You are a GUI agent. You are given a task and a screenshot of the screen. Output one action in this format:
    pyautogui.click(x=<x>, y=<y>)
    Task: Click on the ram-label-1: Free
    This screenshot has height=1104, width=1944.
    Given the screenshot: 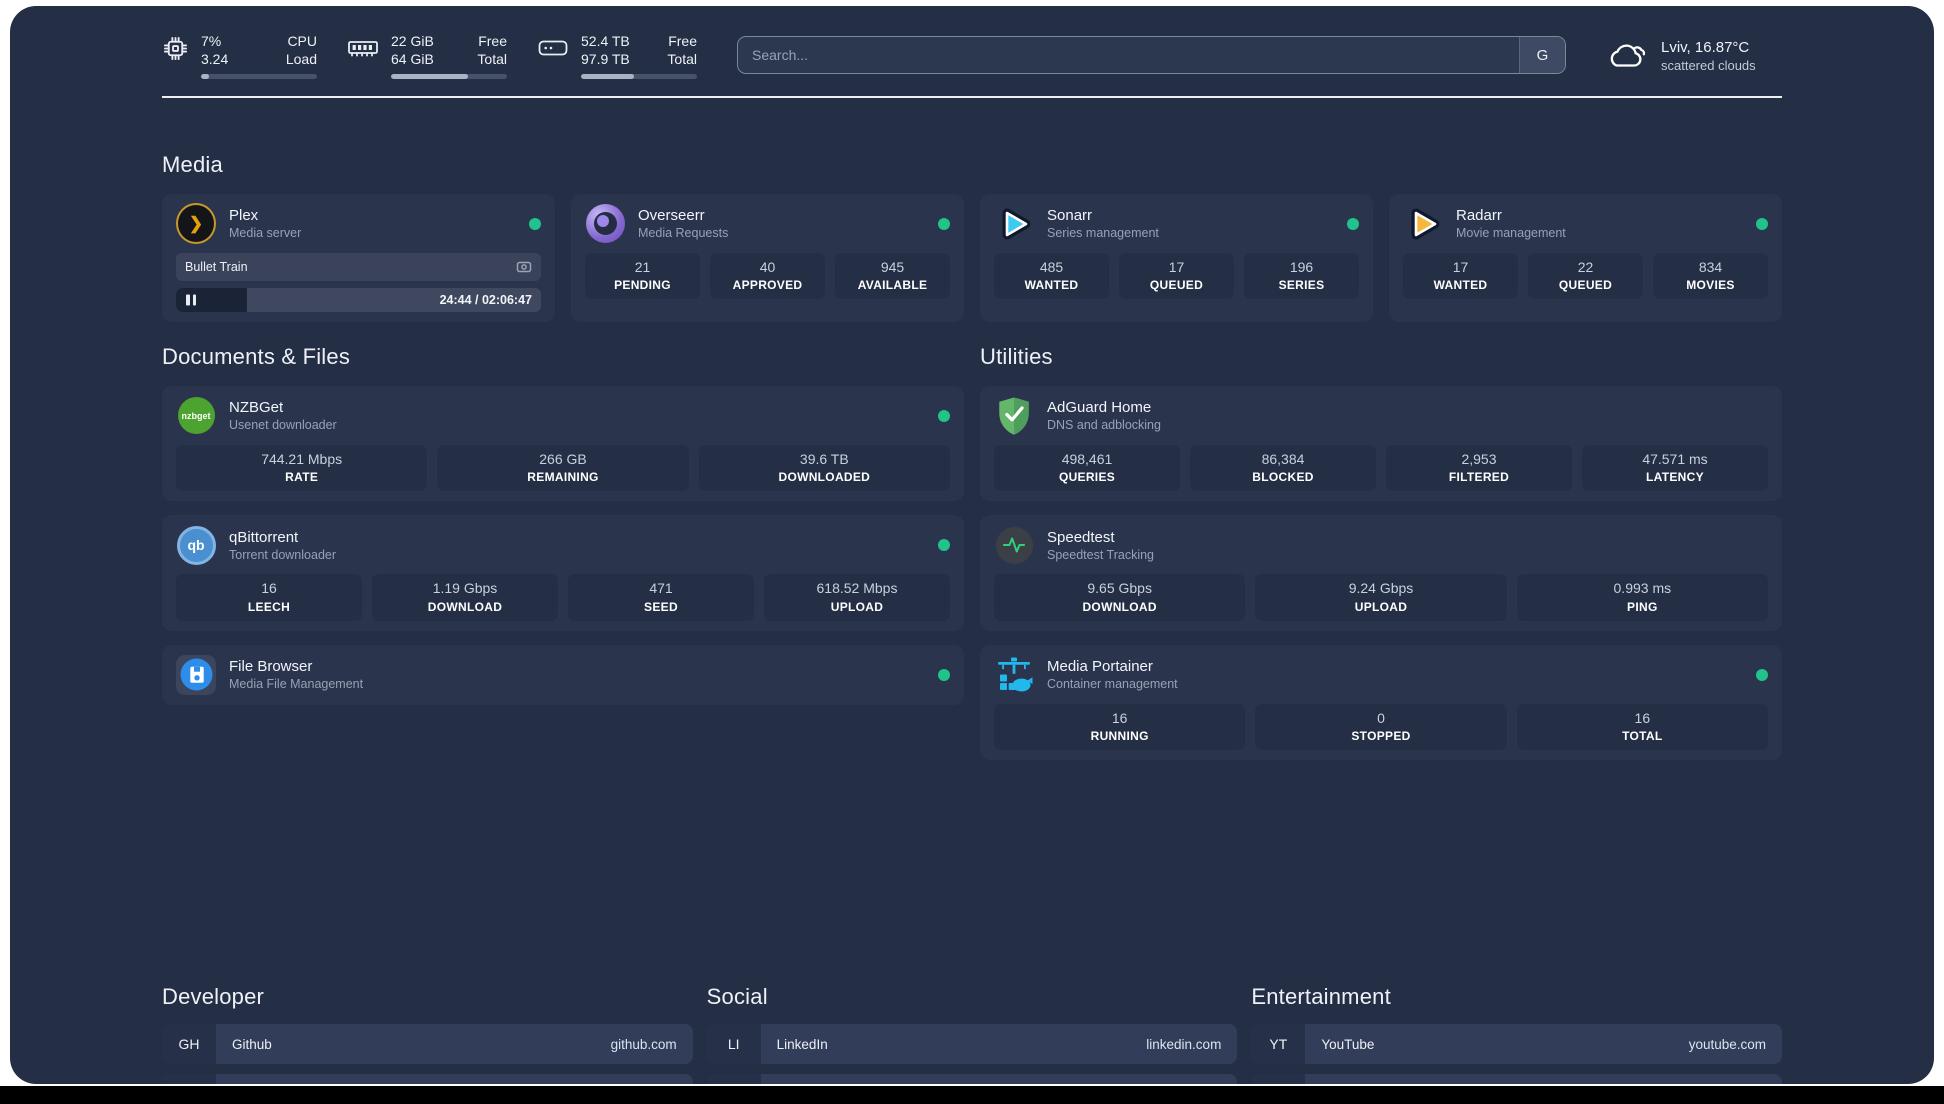 What is the action you would take?
    pyautogui.click(x=492, y=41)
    